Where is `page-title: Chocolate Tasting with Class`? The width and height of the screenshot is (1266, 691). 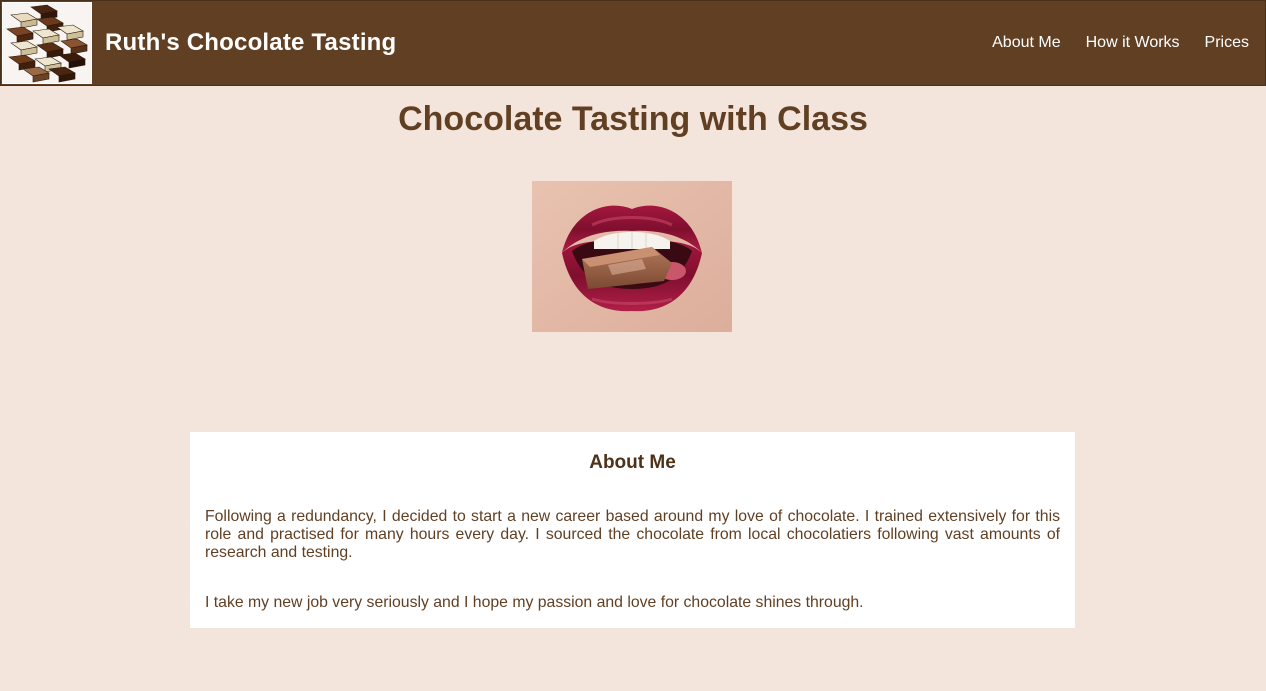 page-title: Chocolate Tasting with Class is located at coordinates (633, 119).